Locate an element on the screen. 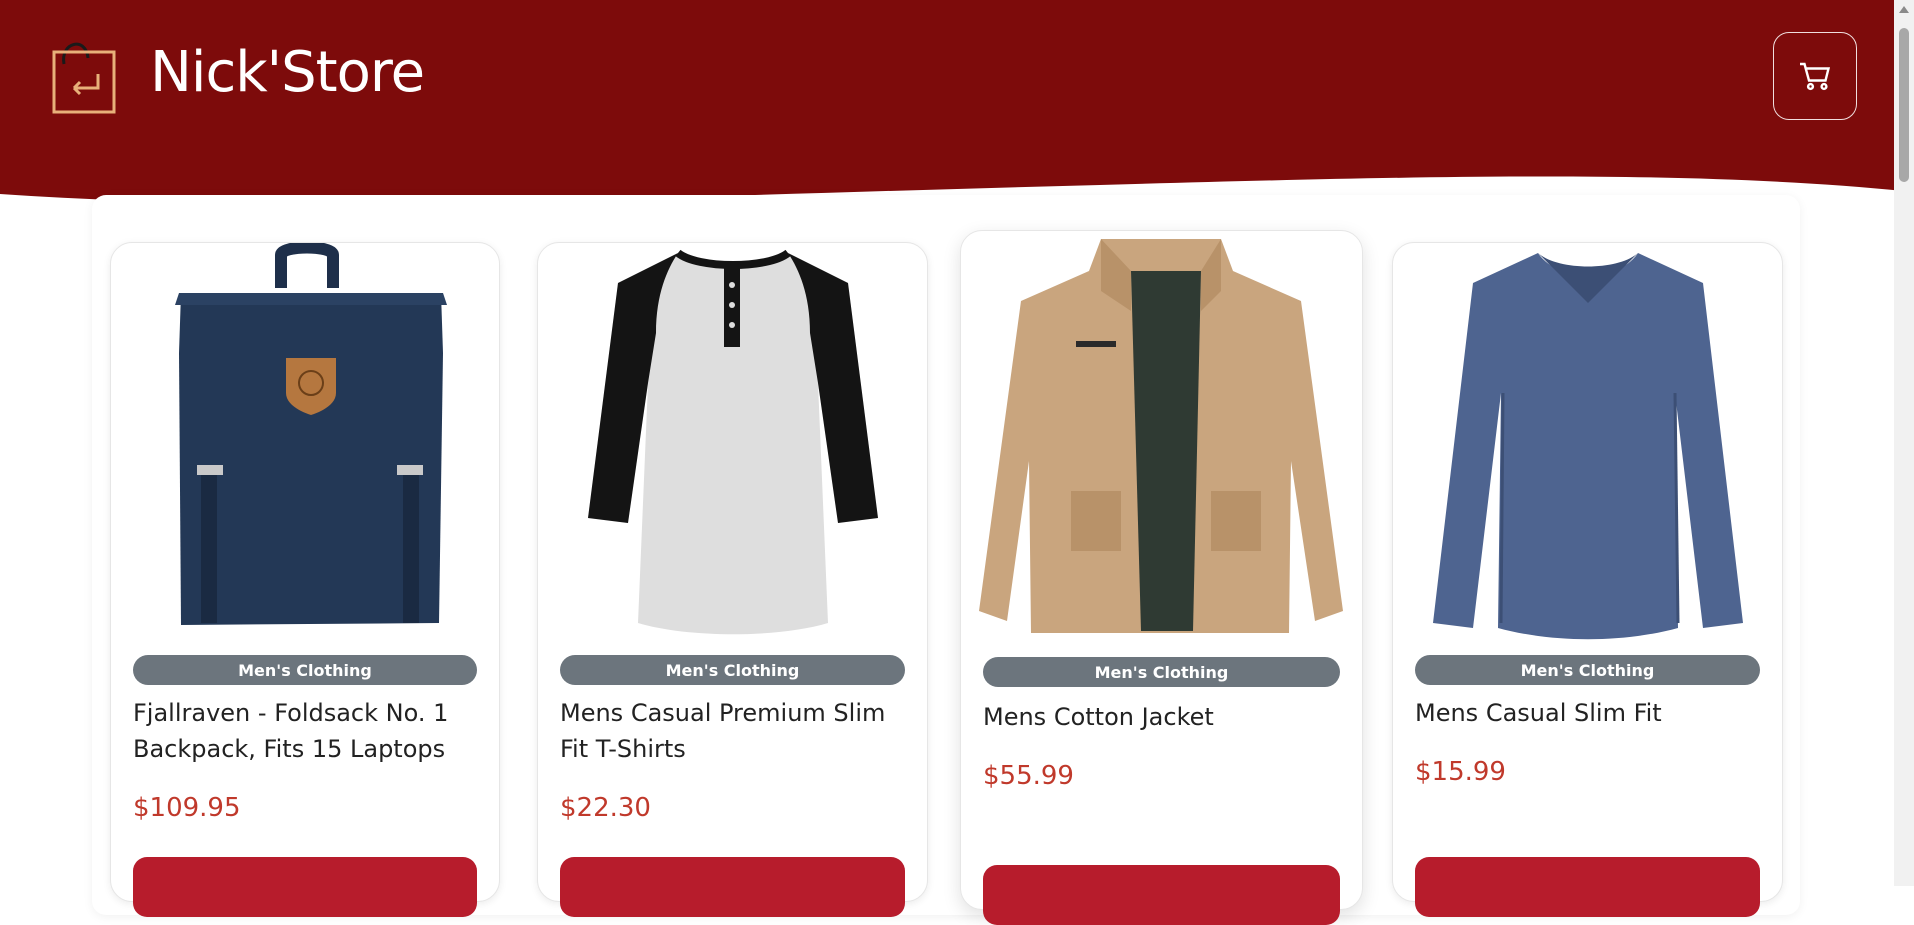 The width and height of the screenshot is (1914, 925). store-logo-icon is located at coordinates (86, 76).